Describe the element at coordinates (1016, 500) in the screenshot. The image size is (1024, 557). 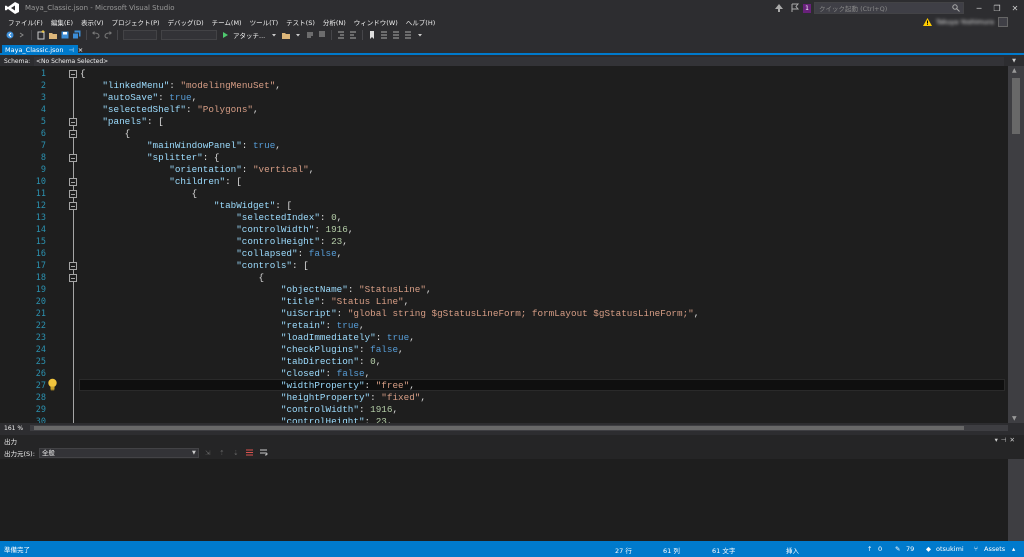
I see `output-vertical-scrollbar` at that location.